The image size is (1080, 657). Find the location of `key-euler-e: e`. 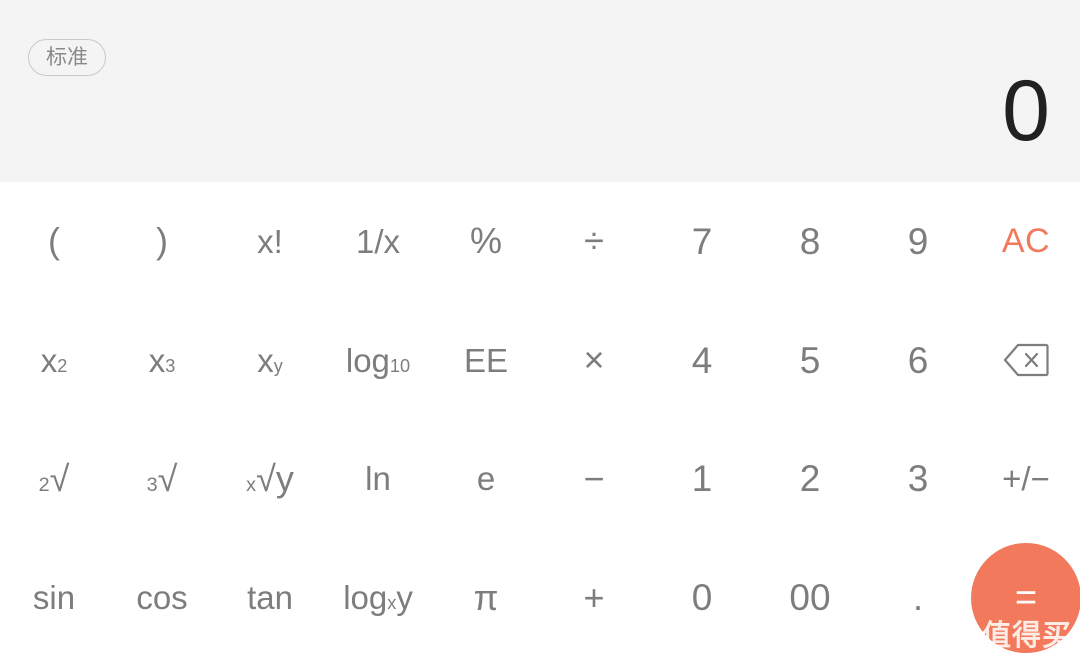

key-euler-e: e is located at coordinates (486, 479).